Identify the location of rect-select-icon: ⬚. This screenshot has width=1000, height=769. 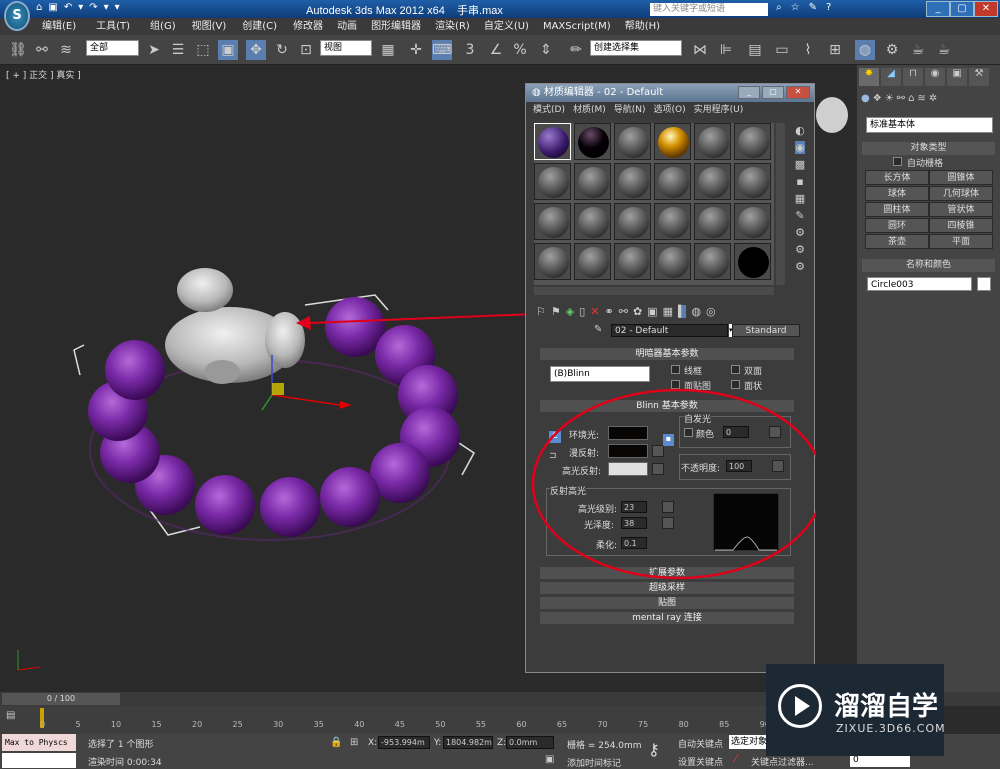
(203, 50).